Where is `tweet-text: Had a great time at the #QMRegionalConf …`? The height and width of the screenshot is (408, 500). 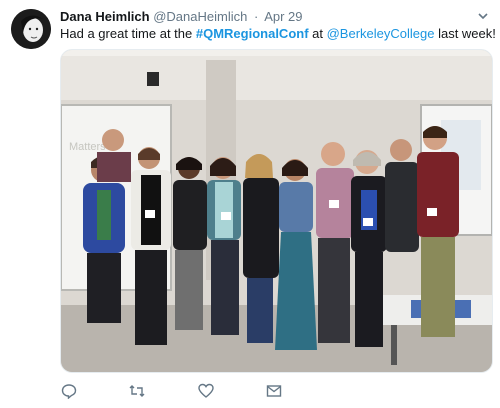 tweet-text: Had a great time at the #QMRegionalConf … is located at coordinates (278, 34).